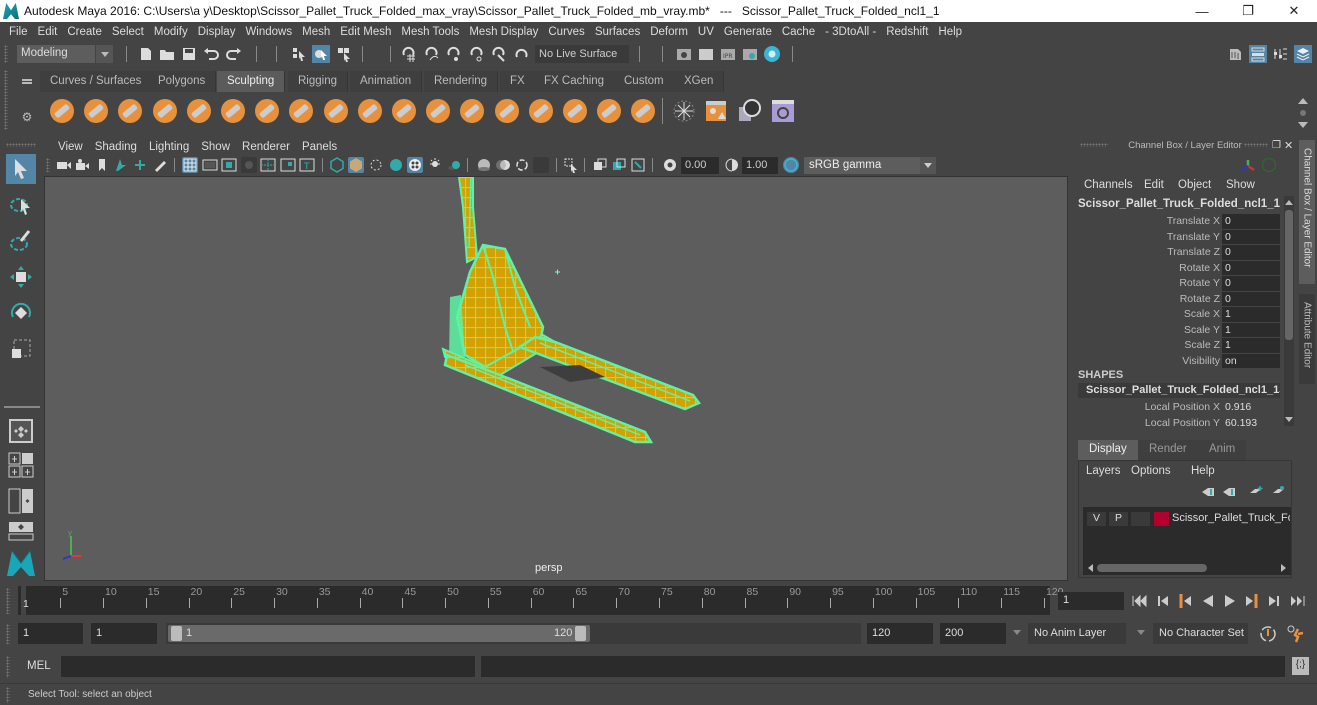 The width and height of the screenshot is (1317, 705). I want to click on channel-label: Translate X, so click(1193, 221).